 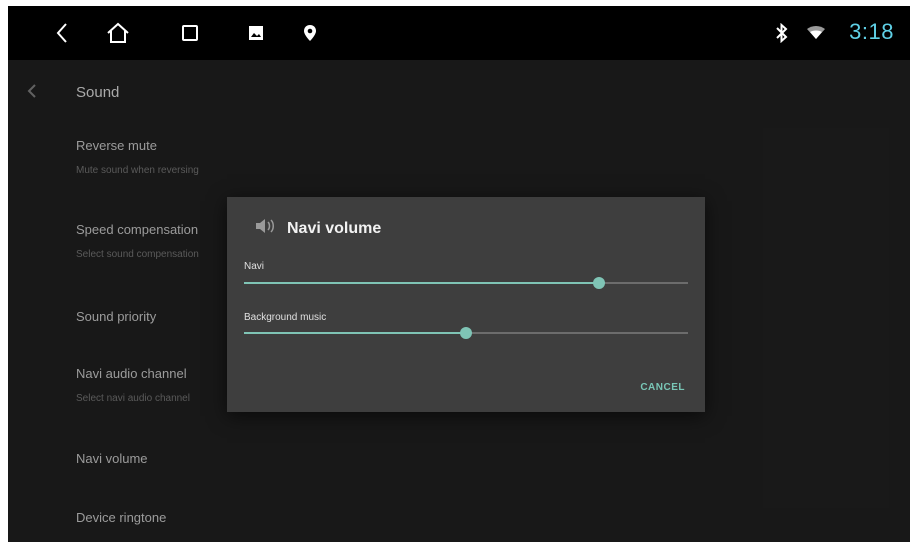 What do you see at coordinates (254, 266) in the screenshot?
I see `slider-label-navi: Navi` at bounding box center [254, 266].